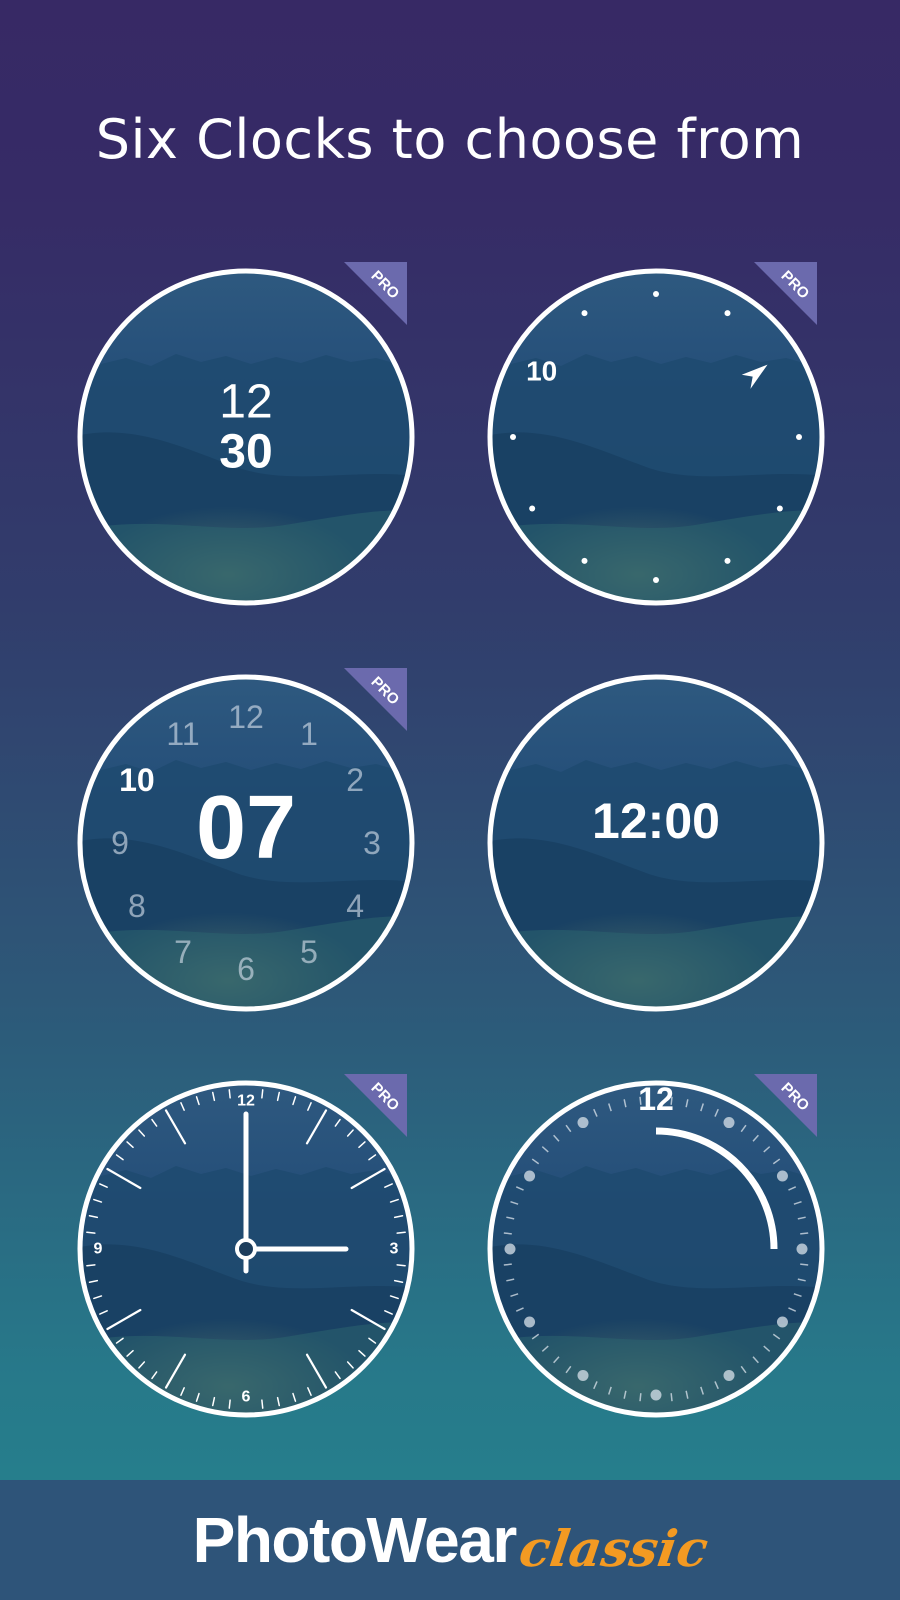 This screenshot has width=900, height=1600. What do you see at coordinates (246, 1397) in the screenshot?
I see `hour-label: 6` at bounding box center [246, 1397].